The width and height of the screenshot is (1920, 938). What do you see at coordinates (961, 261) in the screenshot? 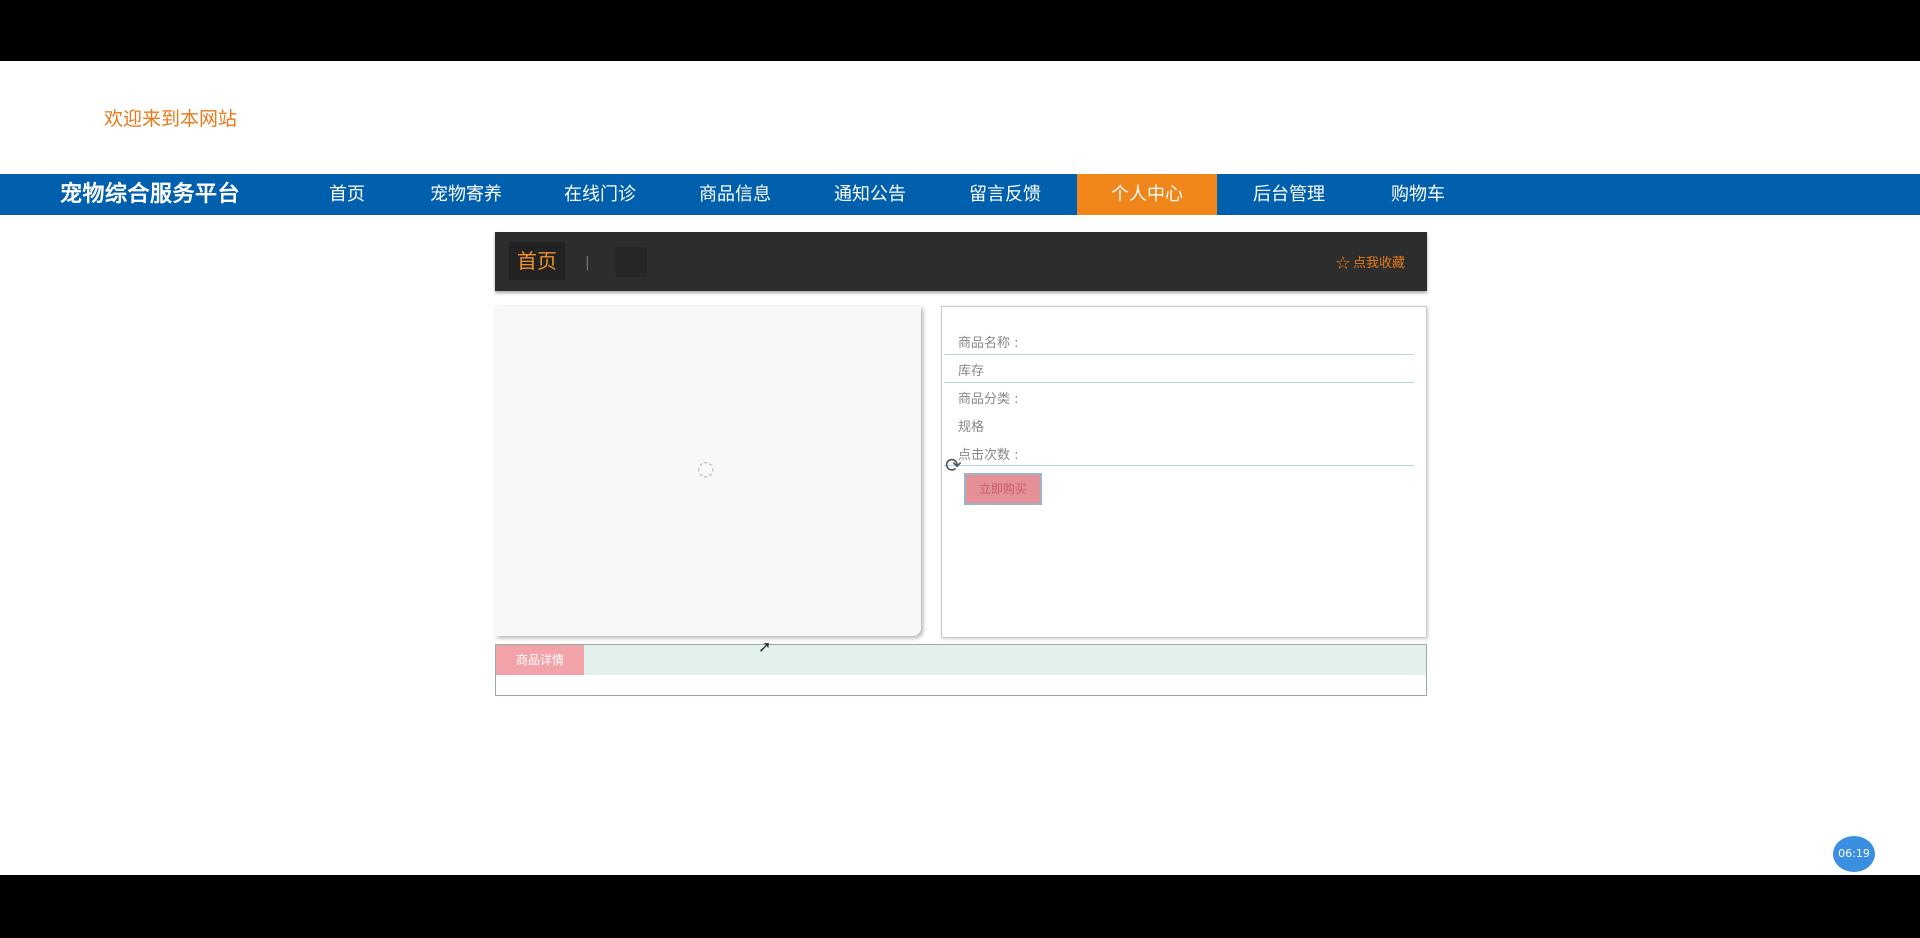
I see `breadcrumb-bar: 首页 | ☆ 点我收藏` at bounding box center [961, 261].